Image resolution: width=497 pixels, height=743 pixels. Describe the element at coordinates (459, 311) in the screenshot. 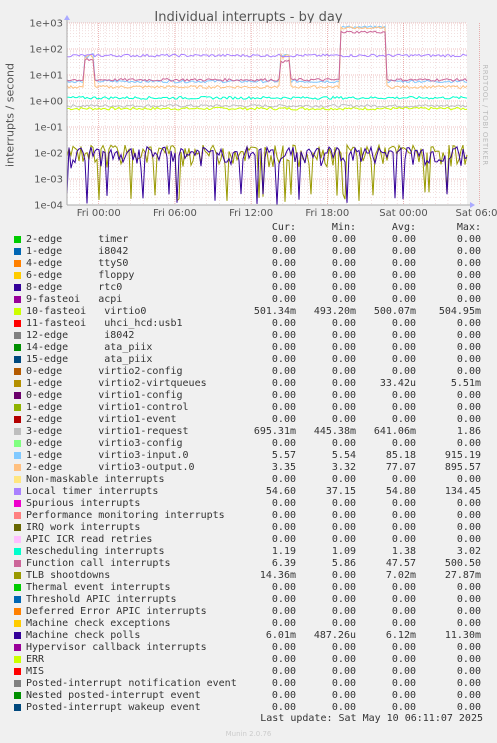

I see `legend-max: 504.95m` at that location.